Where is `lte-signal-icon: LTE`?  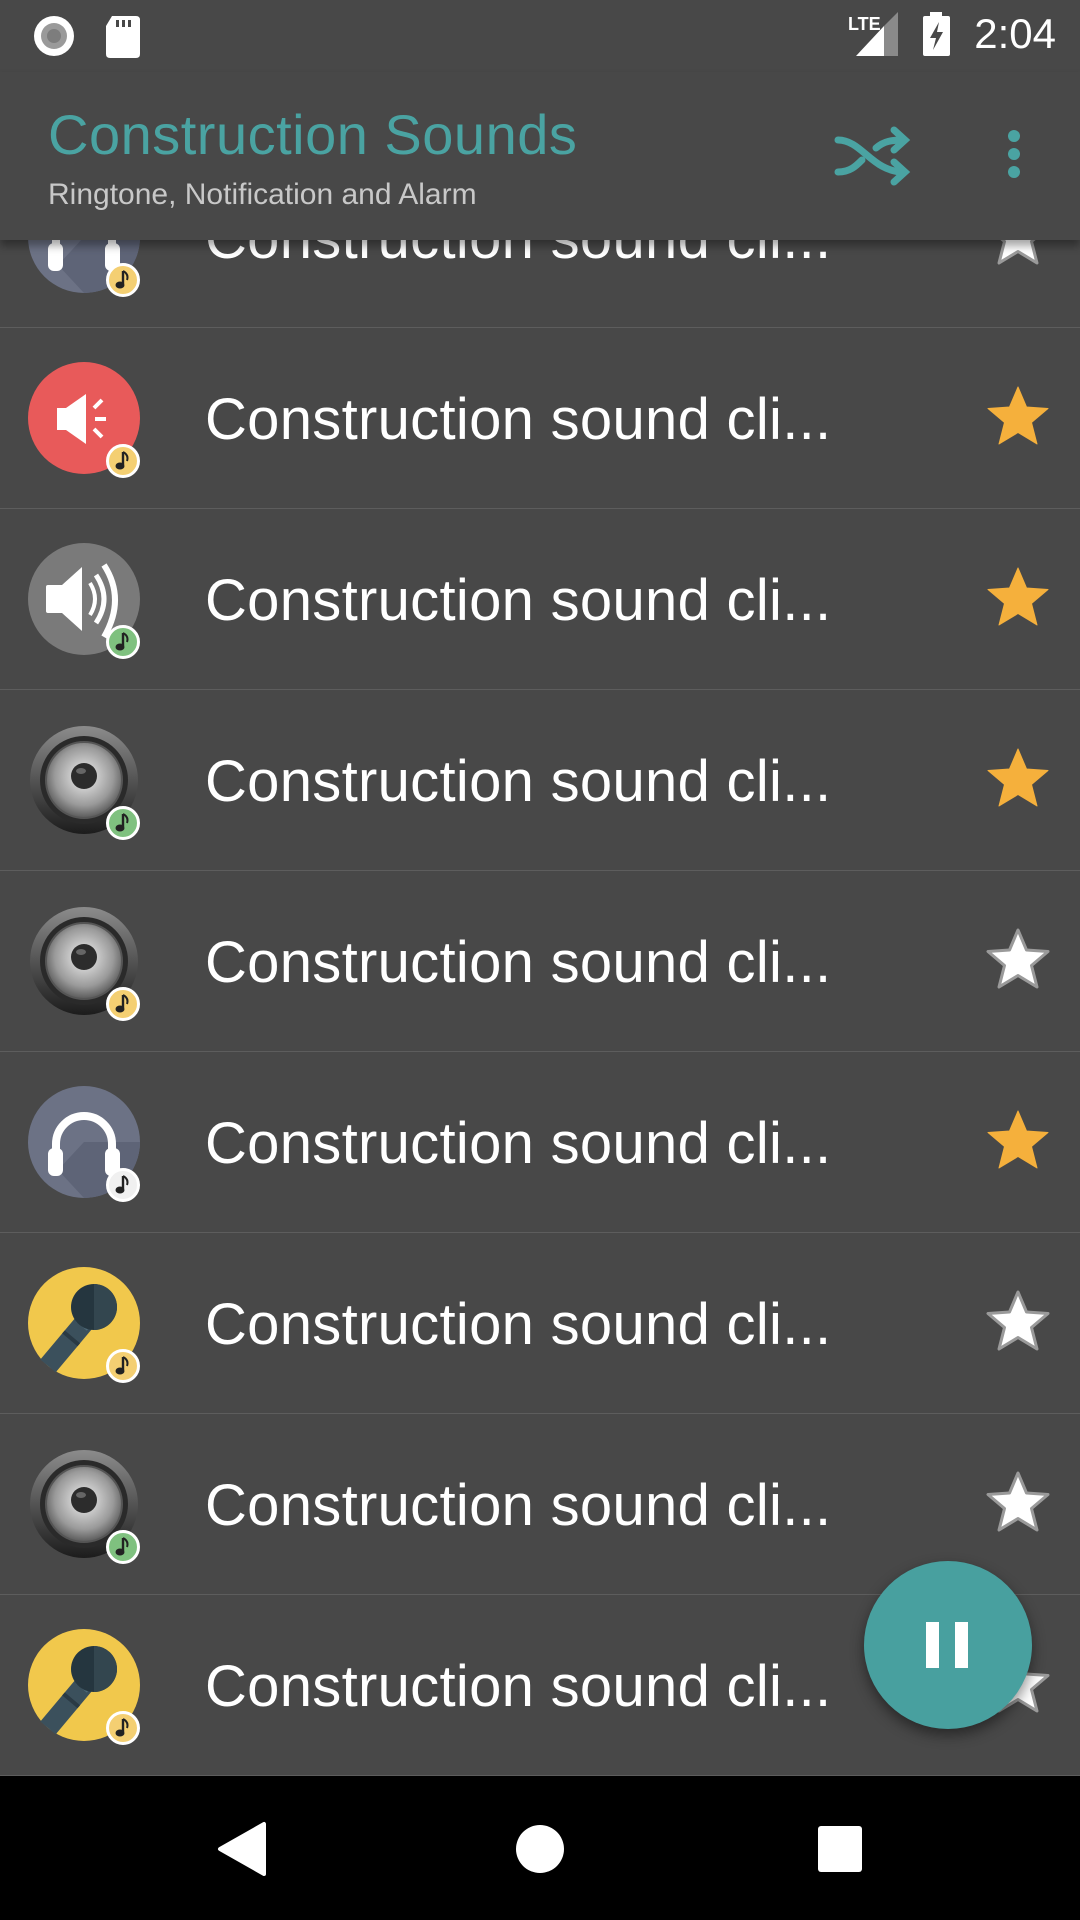 lte-signal-icon: LTE is located at coordinates (873, 34).